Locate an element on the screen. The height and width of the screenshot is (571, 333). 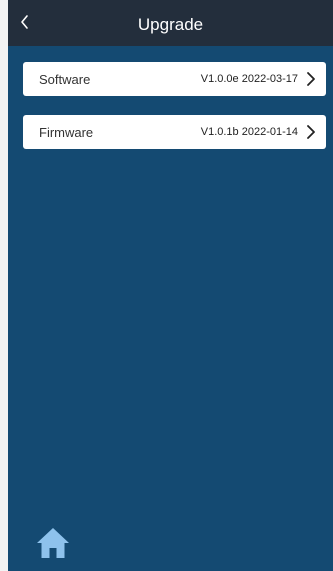
home-icon is located at coordinates (53, 543).